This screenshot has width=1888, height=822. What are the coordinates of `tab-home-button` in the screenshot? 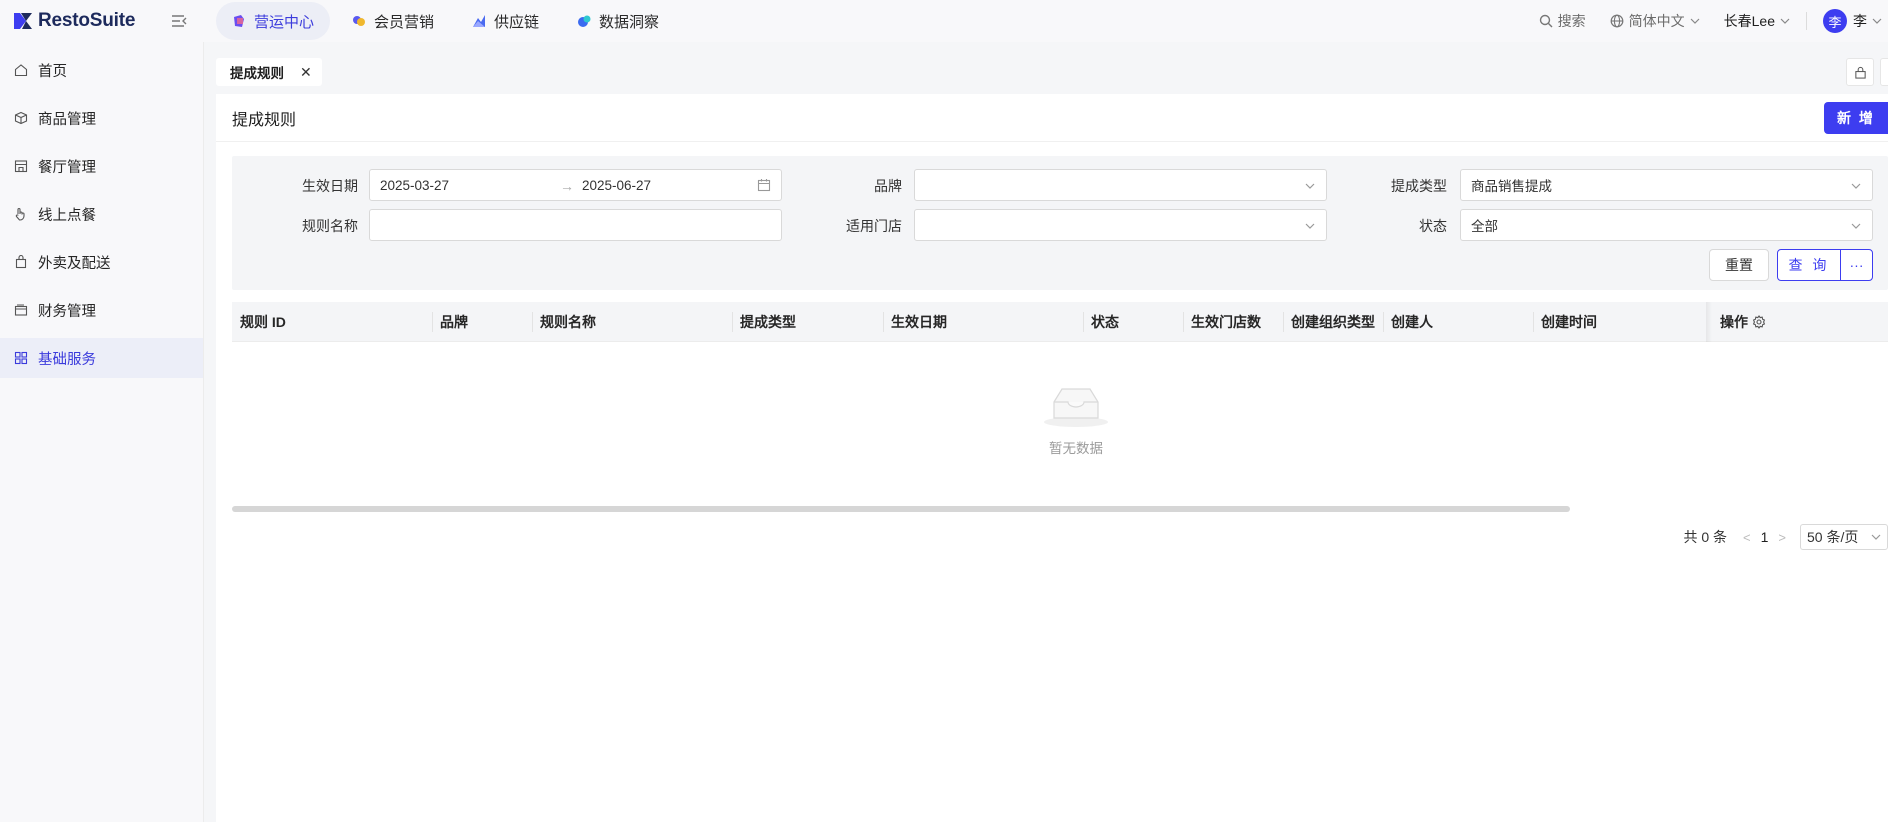 It's located at (1860, 72).